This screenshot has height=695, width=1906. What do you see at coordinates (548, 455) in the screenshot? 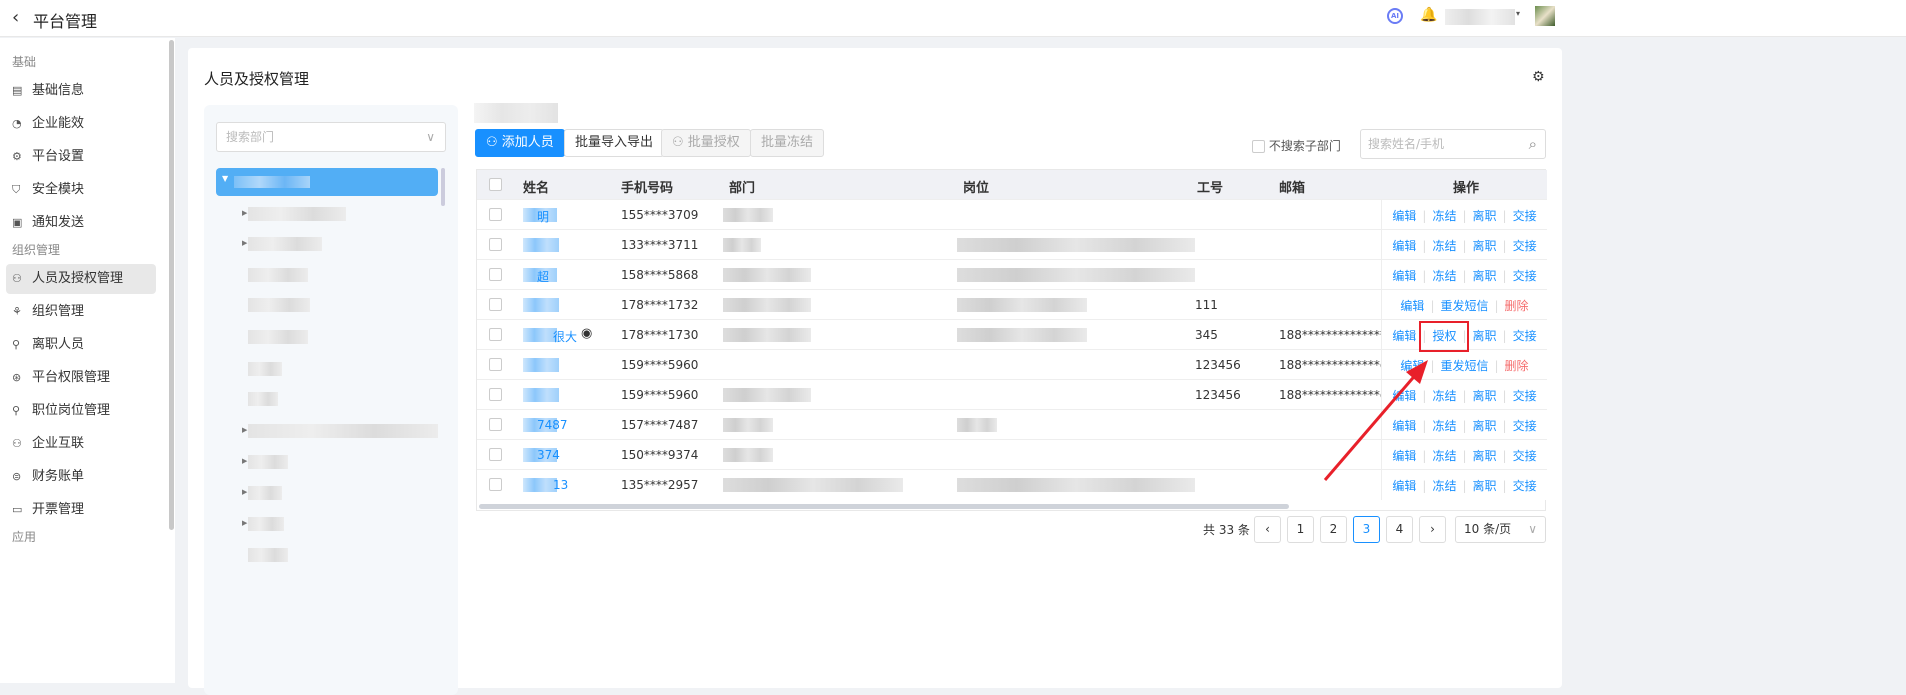
I see `user-name-link: 374` at bounding box center [548, 455].